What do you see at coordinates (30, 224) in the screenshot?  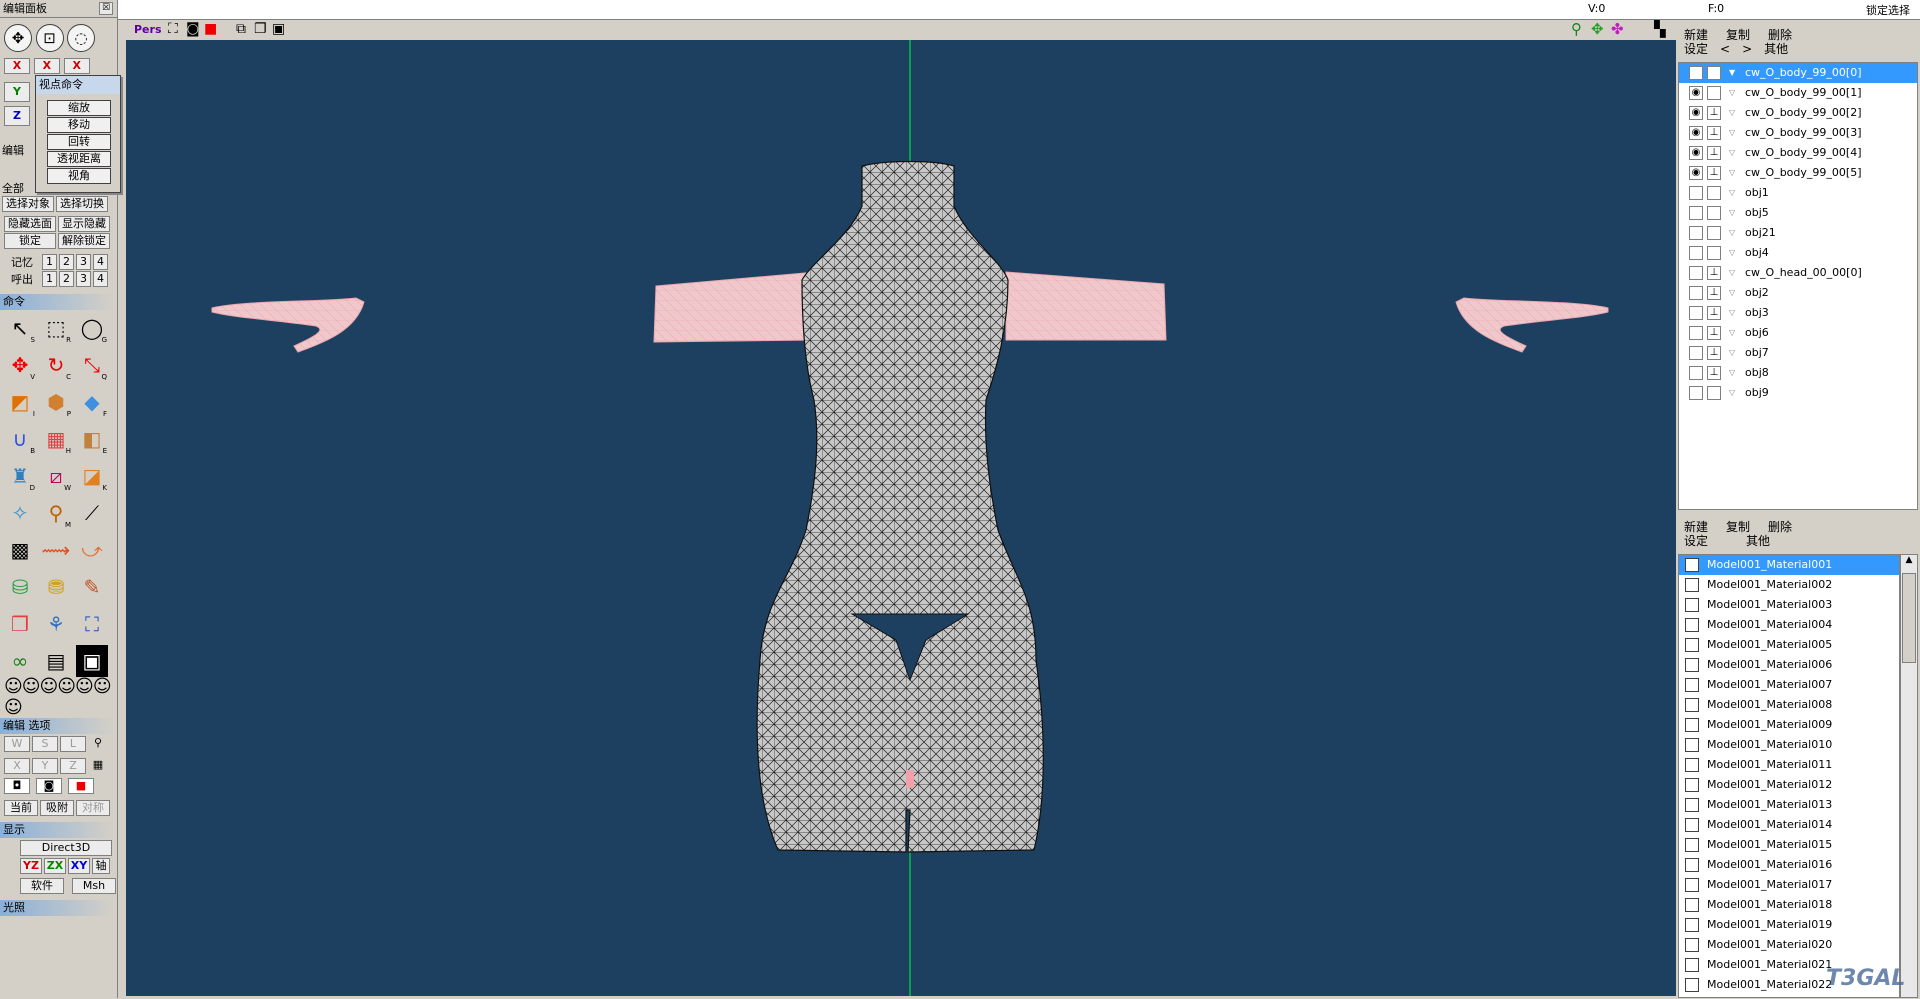 I see `hide-faces-button: 隐藏选面` at bounding box center [30, 224].